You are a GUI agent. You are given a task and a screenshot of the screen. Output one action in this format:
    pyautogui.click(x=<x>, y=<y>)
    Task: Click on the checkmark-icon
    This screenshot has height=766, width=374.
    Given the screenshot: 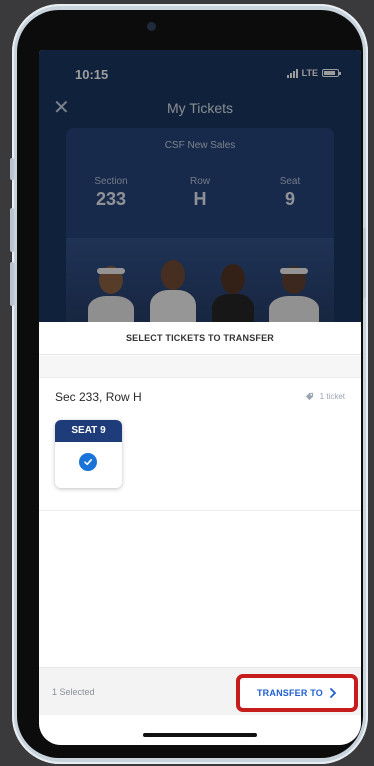 What is the action you would take?
    pyautogui.click(x=88, y=462)
    